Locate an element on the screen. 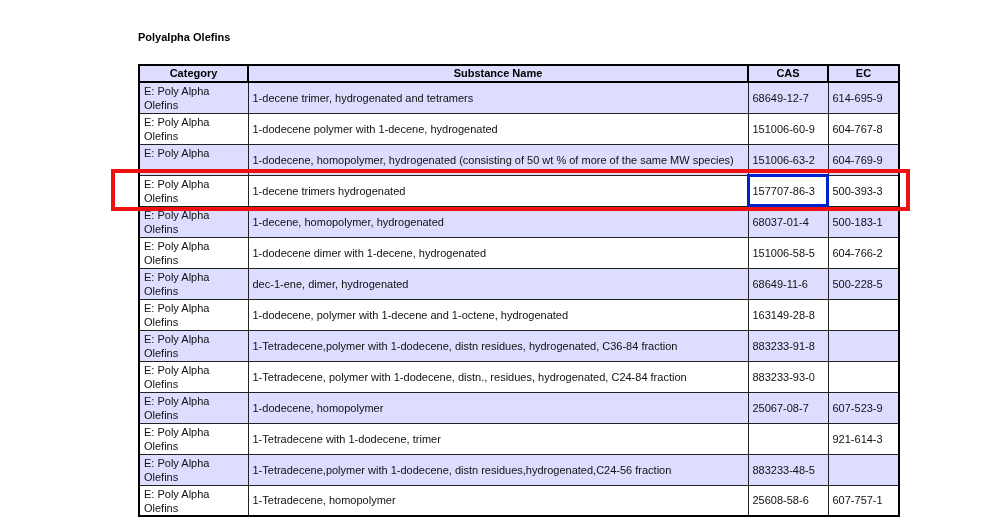 The width and height of the screenshot is (1003, 528). cas-number: 883233-48-5 is located at coordinates (783, 469).